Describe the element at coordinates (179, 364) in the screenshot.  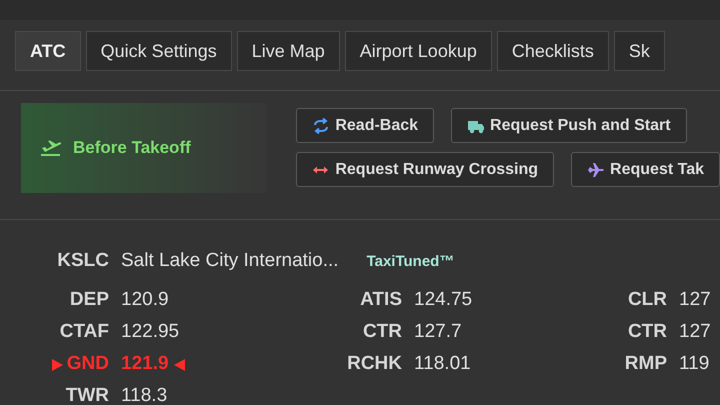
I see `pointer-left-icon` at that location.